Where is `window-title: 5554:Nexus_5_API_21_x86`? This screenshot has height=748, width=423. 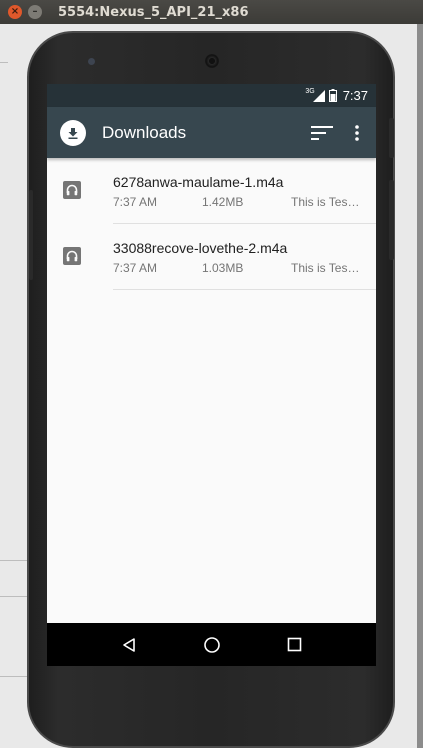
window-title: 5554:Nexus_5_API_21_x86 is located at coordinates (153, 12).